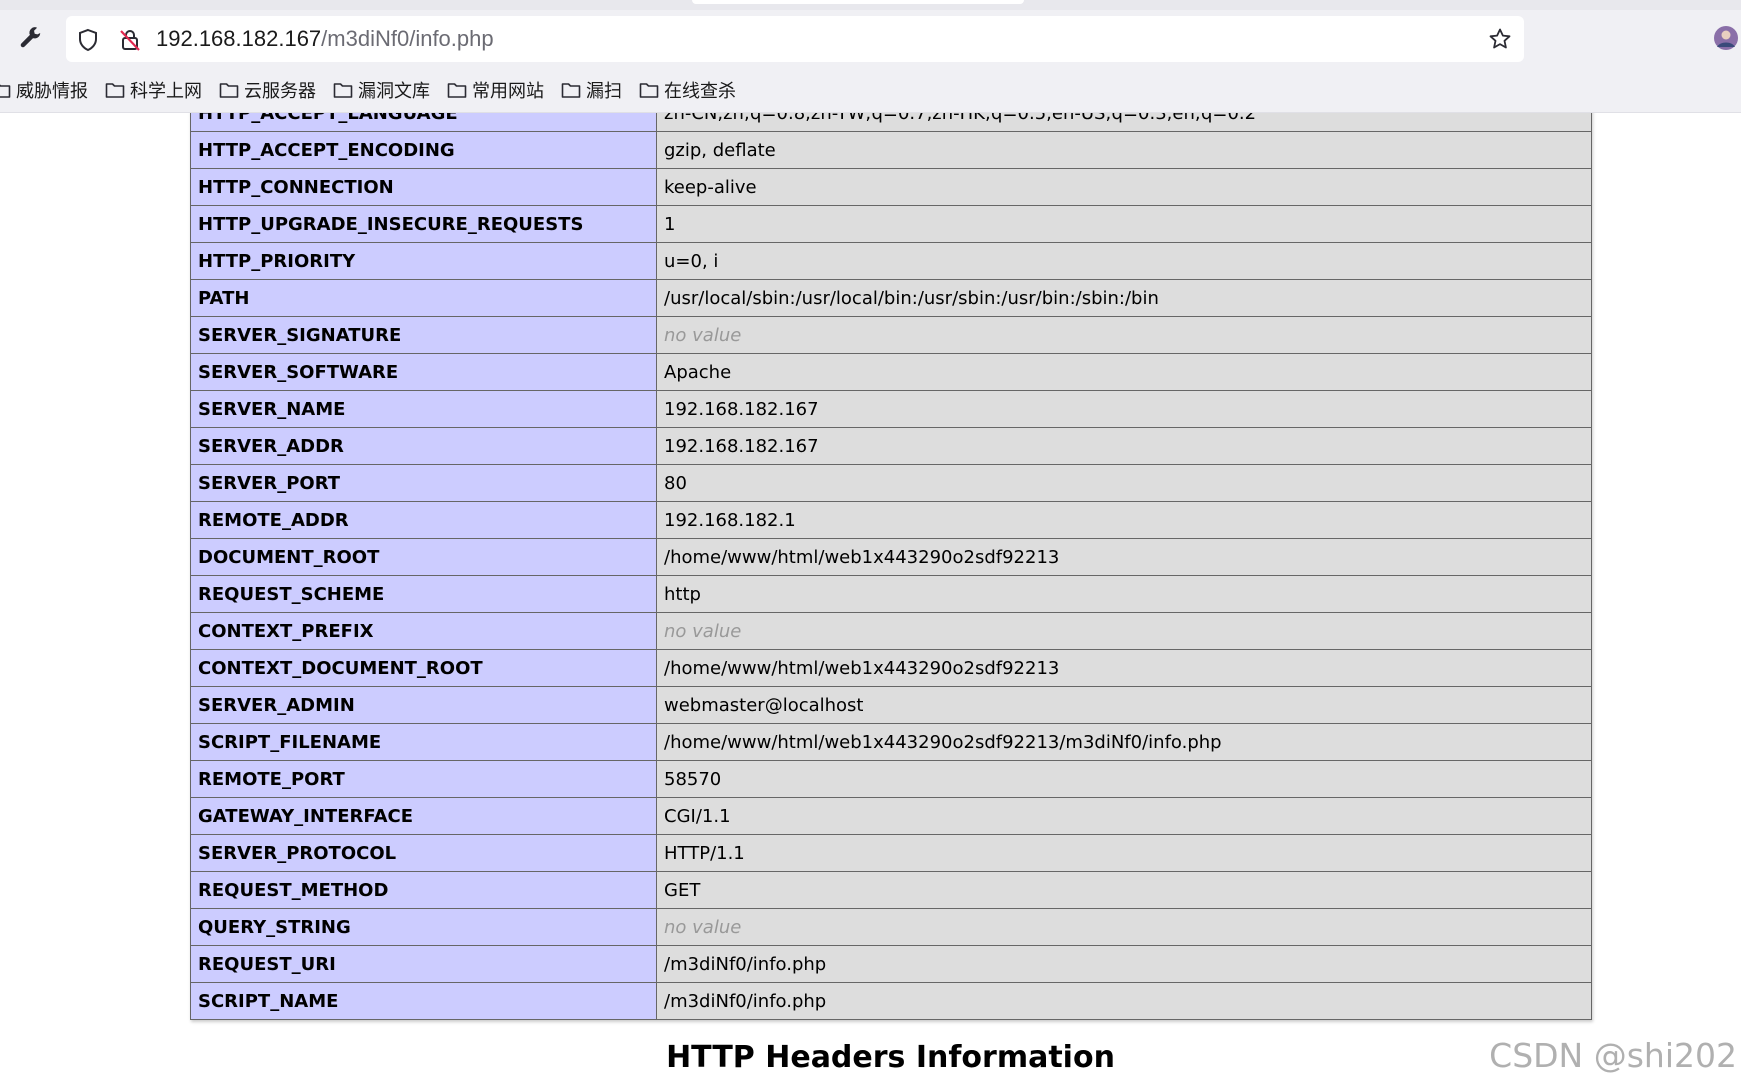  I want to click on bookmark-folder: 漏扫, so click(591, 90).